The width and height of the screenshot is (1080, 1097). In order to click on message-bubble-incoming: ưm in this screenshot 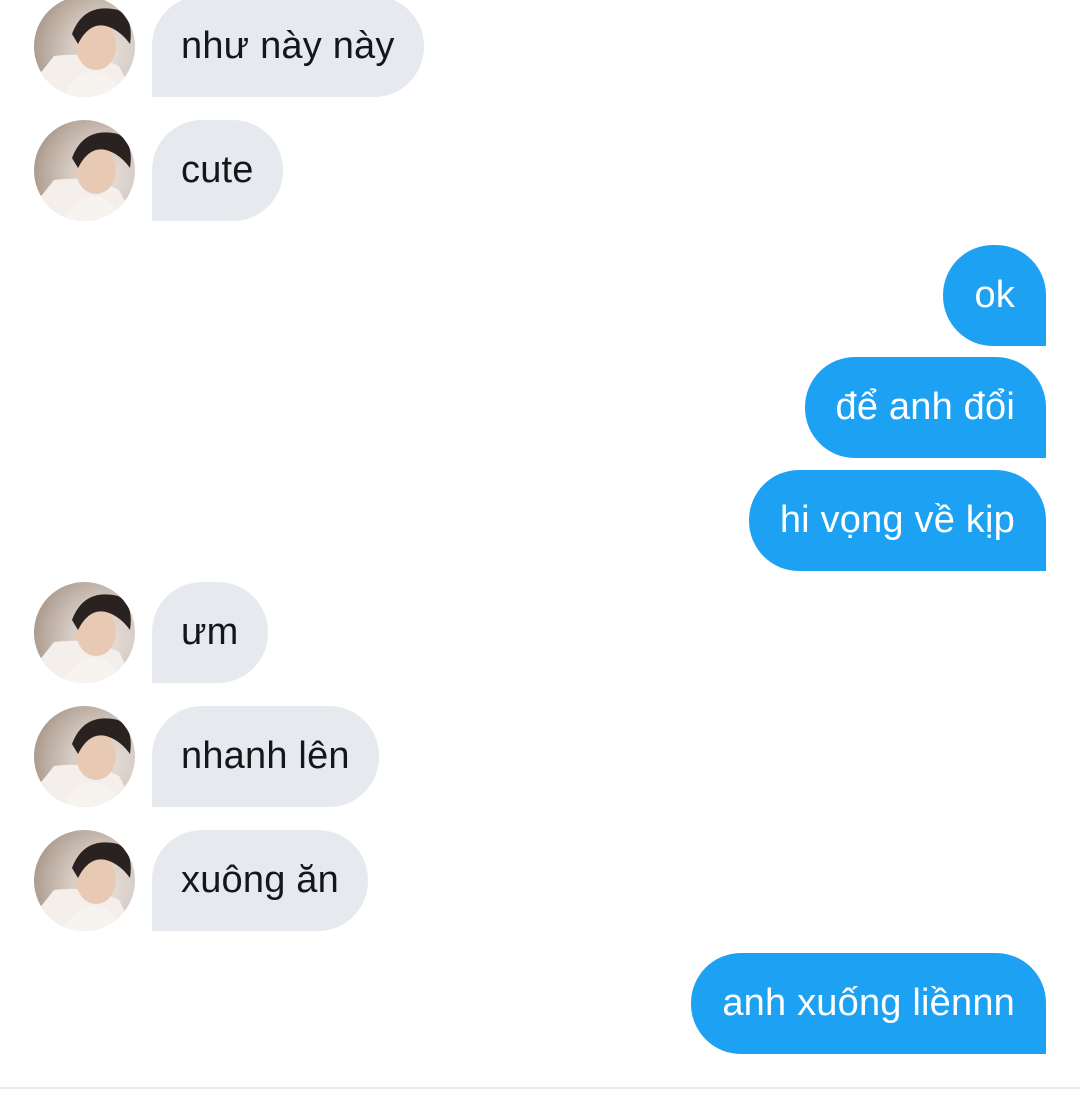, I will do `click(210, 632)`.